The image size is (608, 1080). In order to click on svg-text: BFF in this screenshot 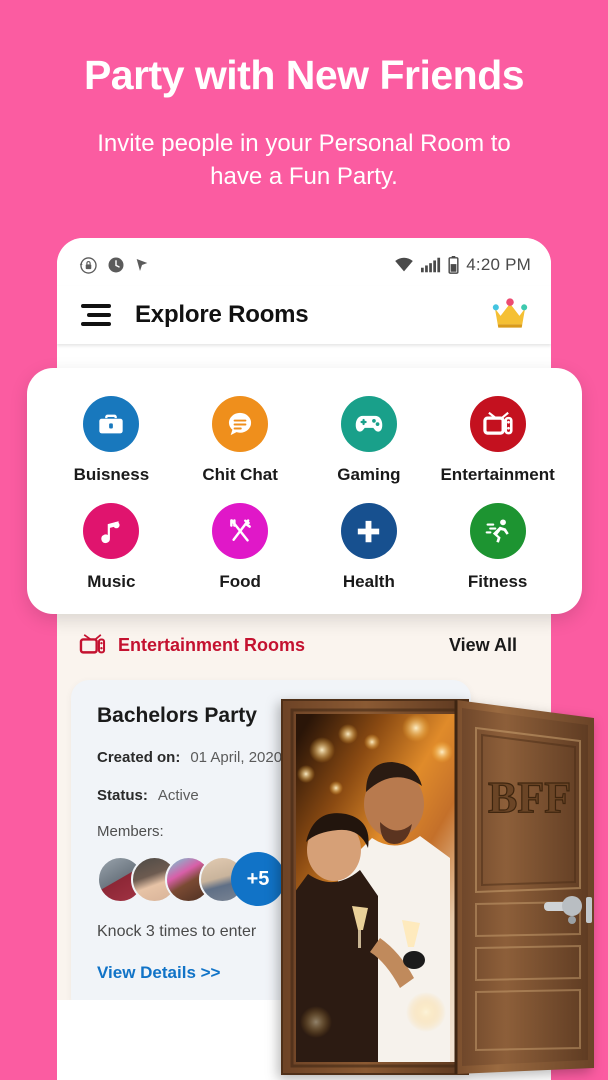, I will do `click(529, 797)`.